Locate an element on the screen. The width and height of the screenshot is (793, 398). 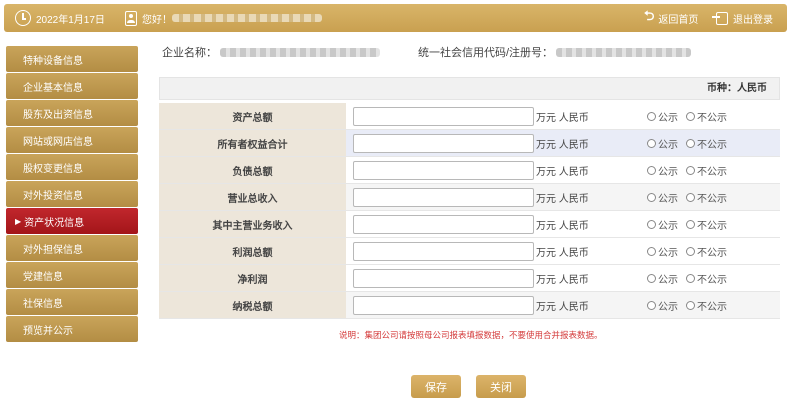
sidebar-item-basic-info: 企业基本信息 is located at coordinates (72, 86).